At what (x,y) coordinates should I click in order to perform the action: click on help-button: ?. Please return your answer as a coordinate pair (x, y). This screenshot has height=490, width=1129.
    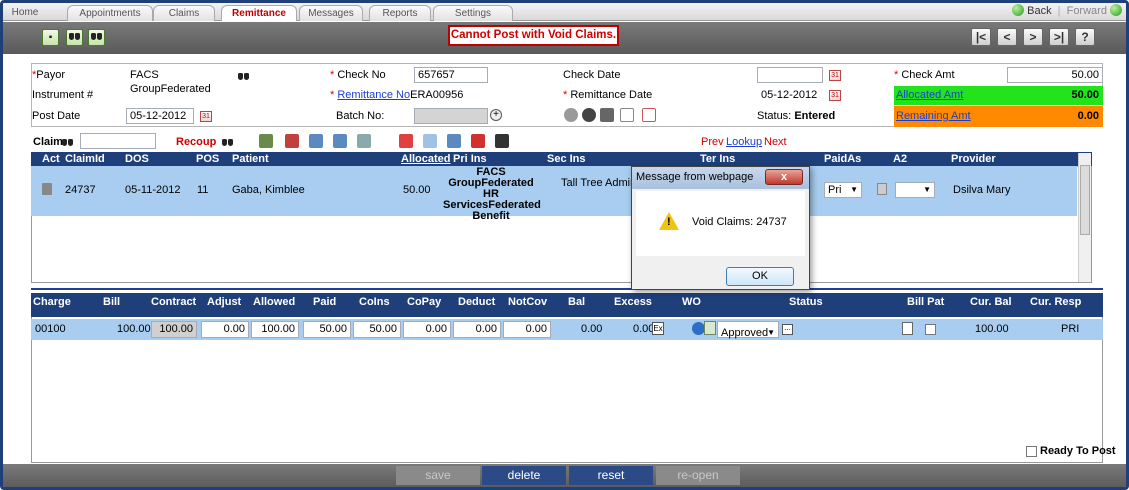
    Looking at the image, I should click on (1085, 37).